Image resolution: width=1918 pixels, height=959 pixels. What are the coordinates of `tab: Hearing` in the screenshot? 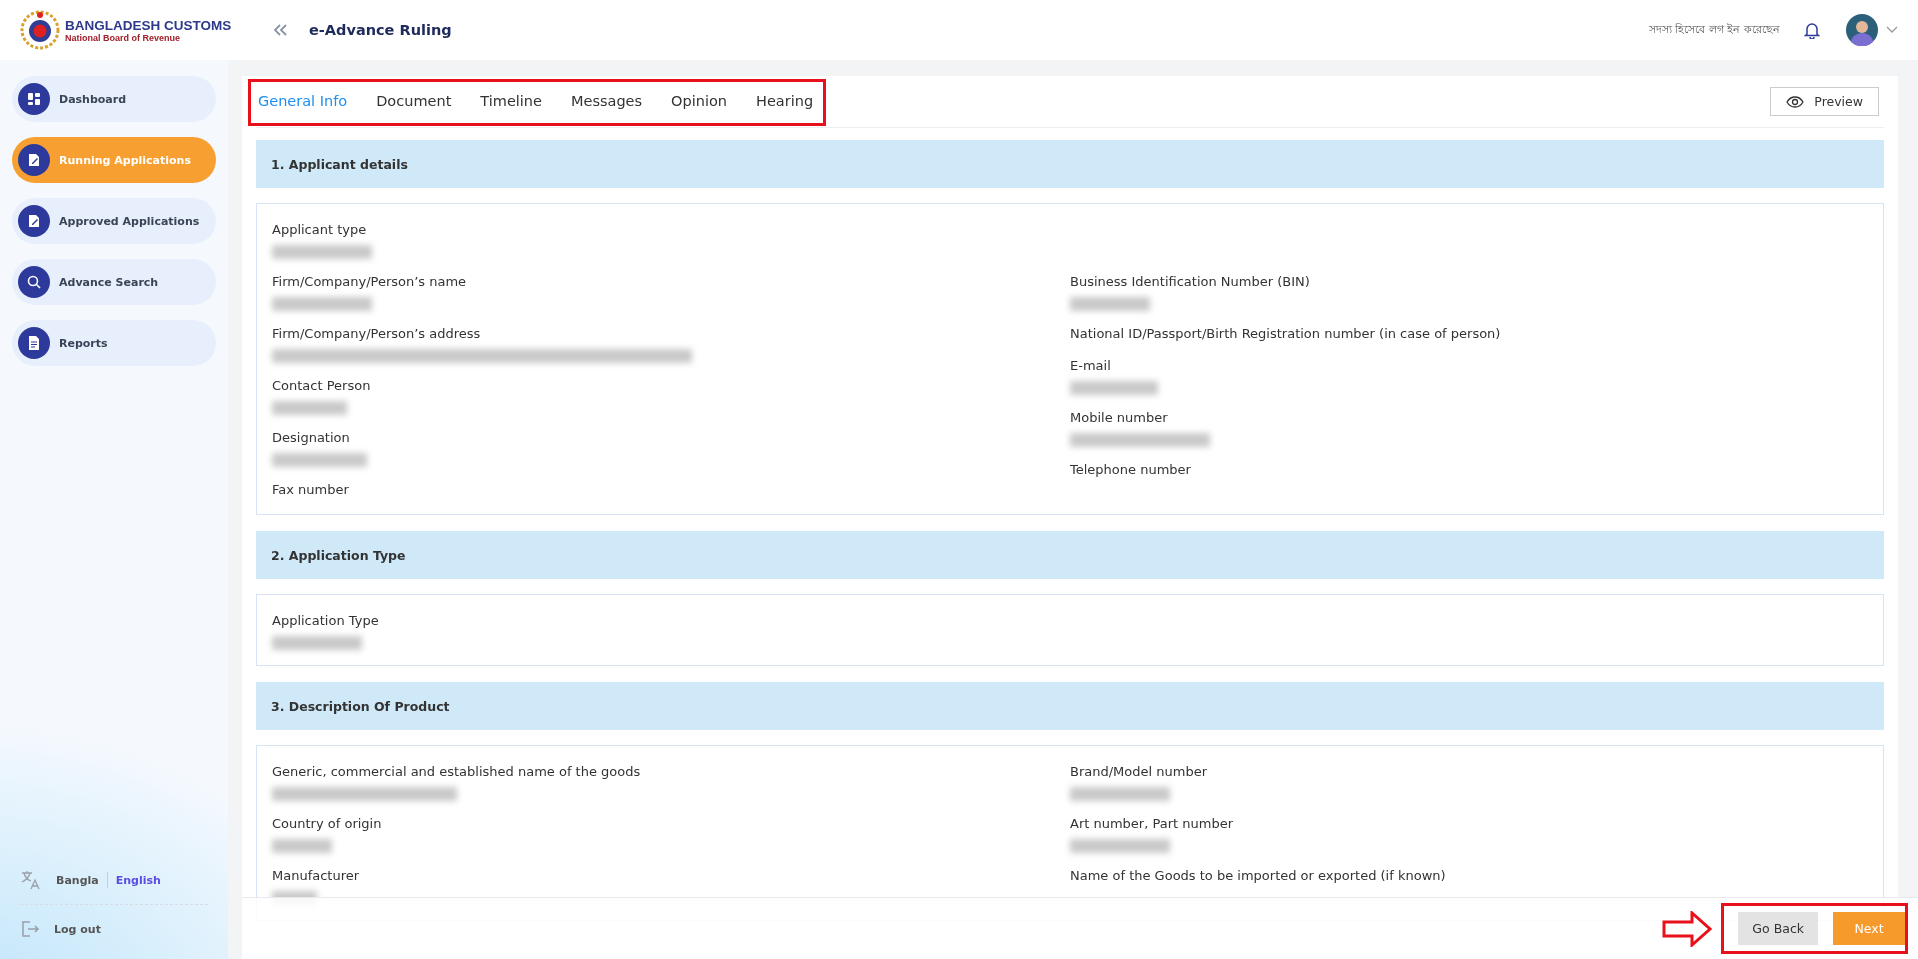 It's located at (785, 101).